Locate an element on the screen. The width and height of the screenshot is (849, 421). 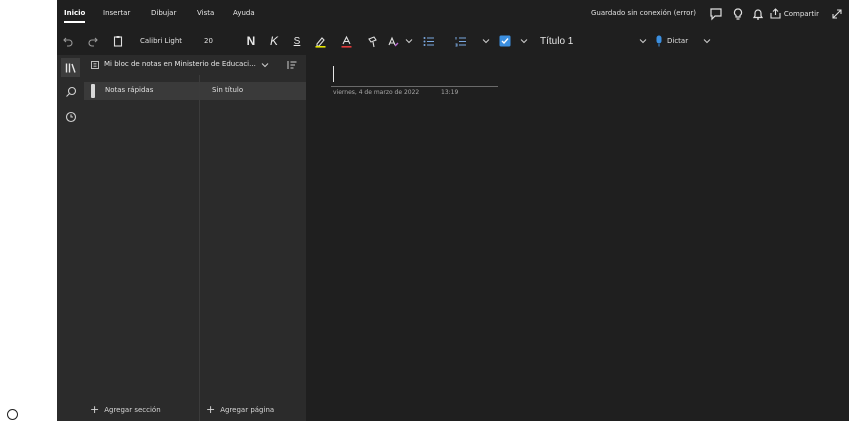
save-status: Guardado sin conexión (error) is located at coordinates (643, 13).